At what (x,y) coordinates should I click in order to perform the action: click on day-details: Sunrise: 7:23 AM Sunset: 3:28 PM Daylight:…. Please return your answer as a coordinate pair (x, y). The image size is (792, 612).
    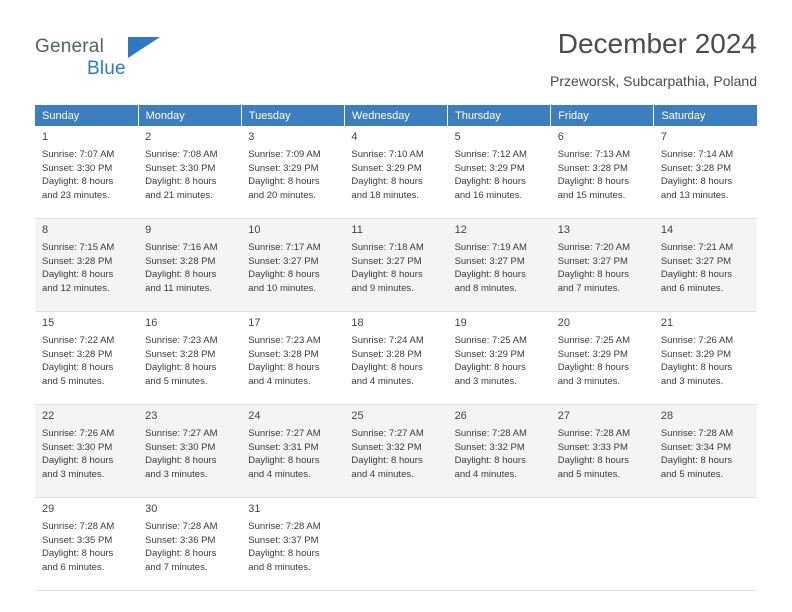
    Looking at the image, I should click on (293, 361).